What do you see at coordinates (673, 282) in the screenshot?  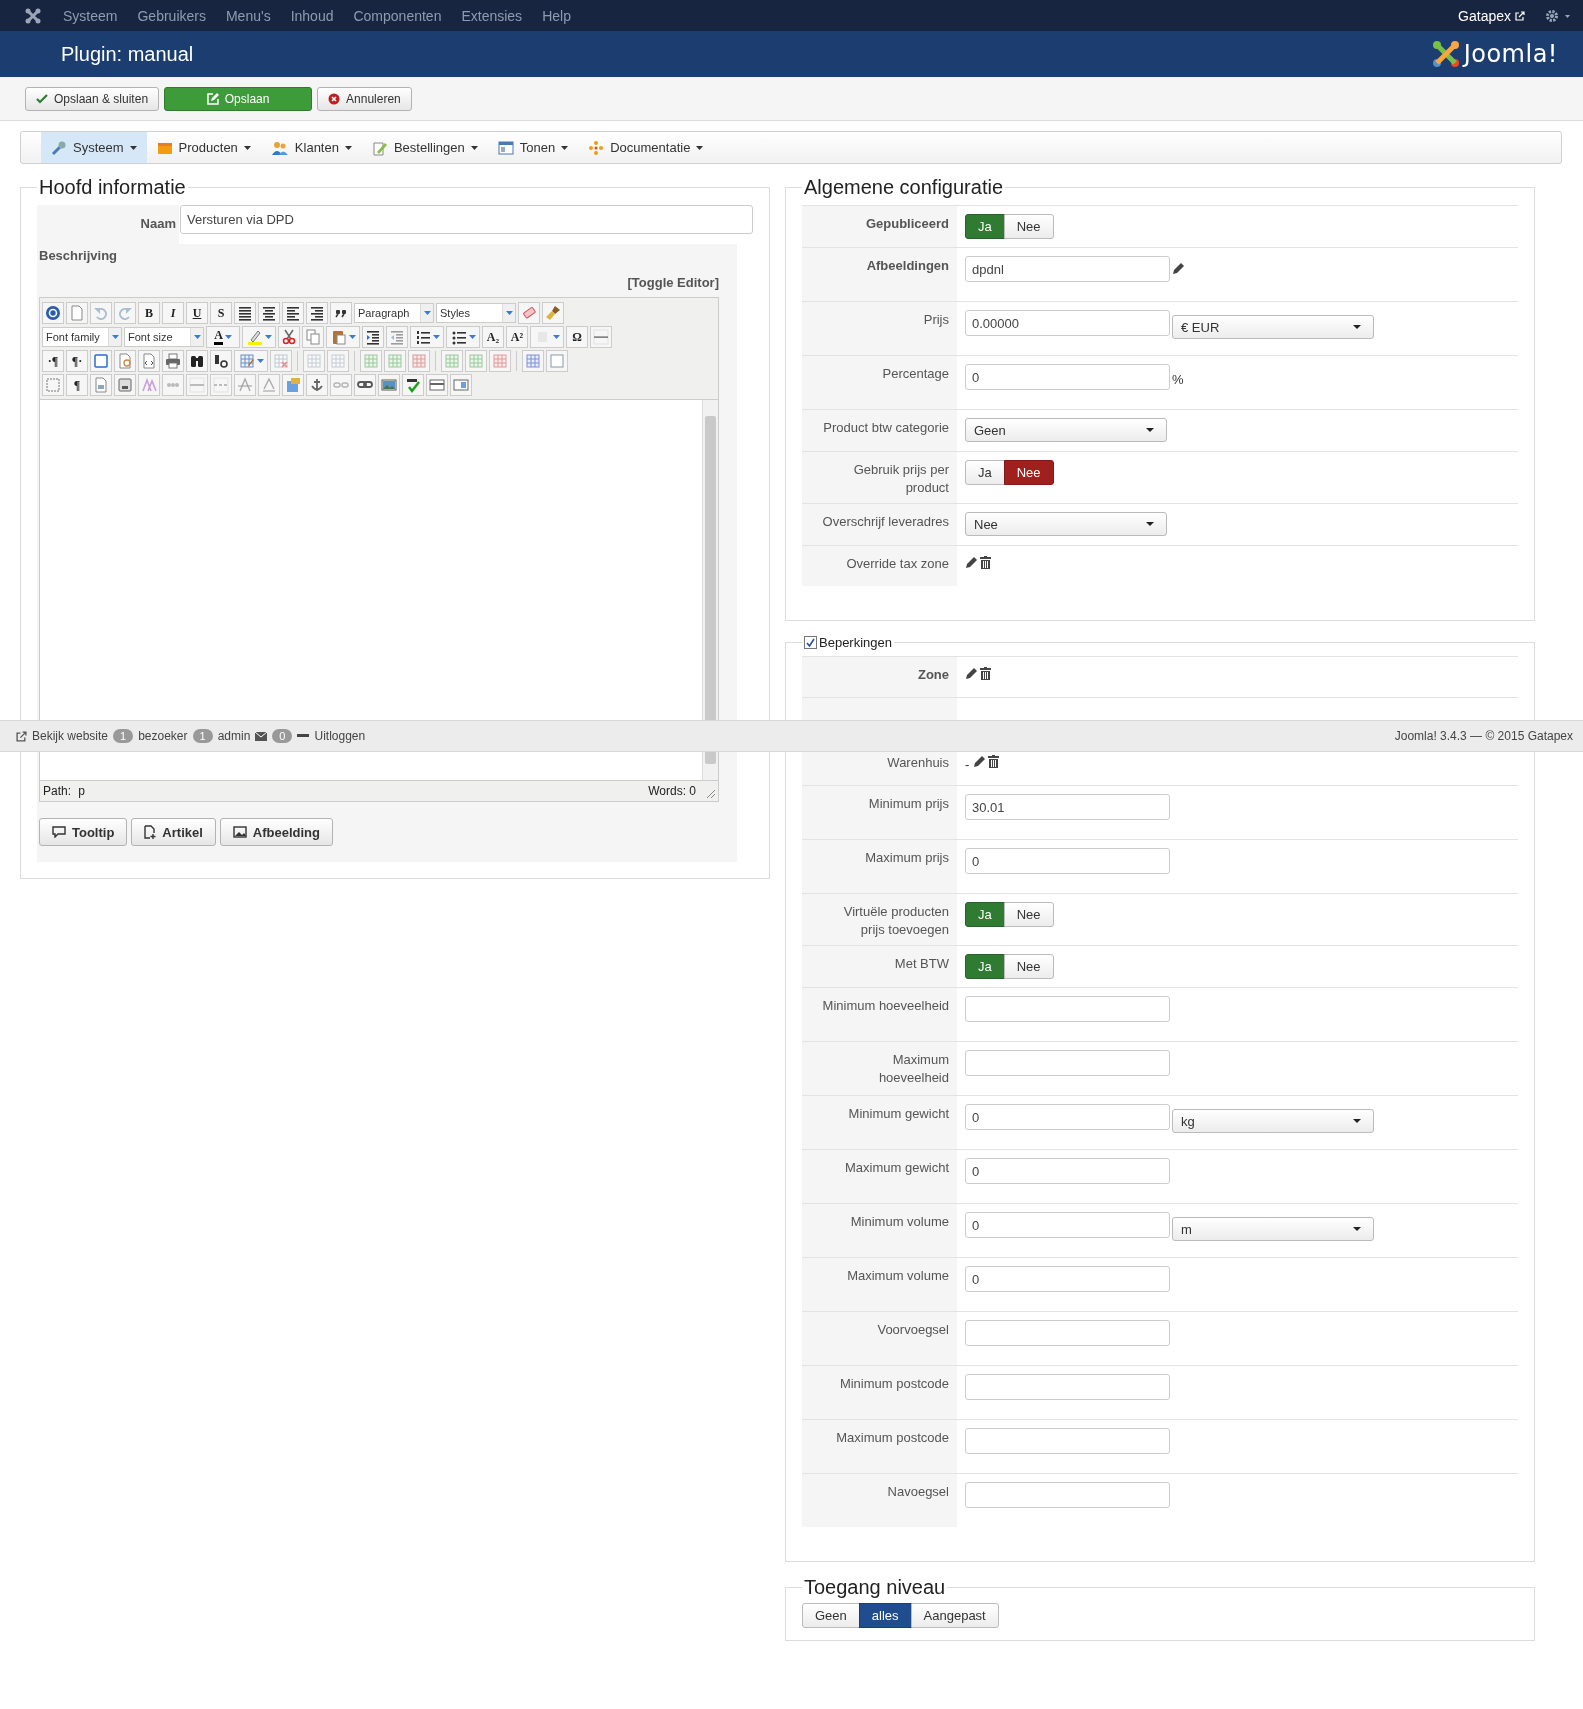 I see `toggle-editor-link: [Toggle Editor]` at bounding box center [673, 282].